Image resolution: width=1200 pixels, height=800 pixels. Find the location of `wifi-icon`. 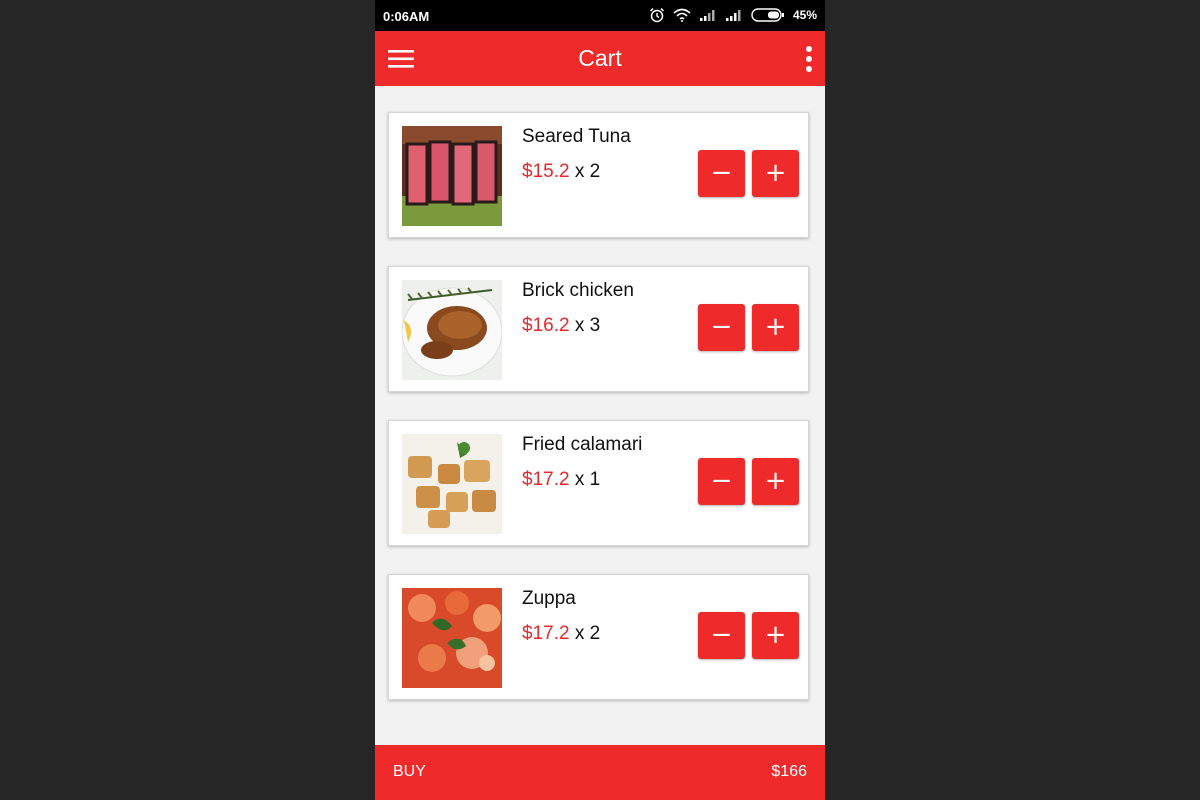

wifi-icon is located at coordinates (682, 15).